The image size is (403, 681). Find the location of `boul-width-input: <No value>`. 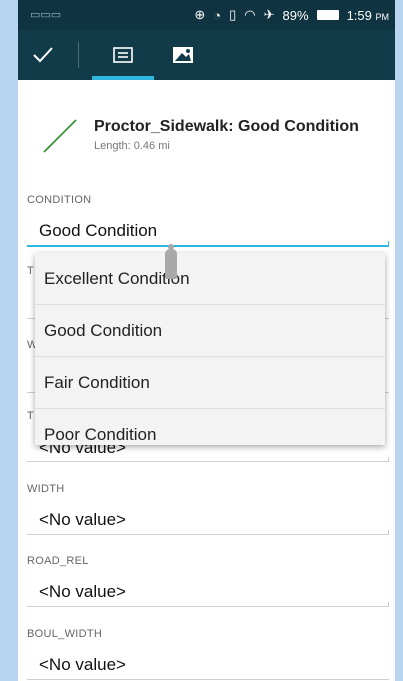

boul-width-input: <No value> is located at coordinates (82, 665).